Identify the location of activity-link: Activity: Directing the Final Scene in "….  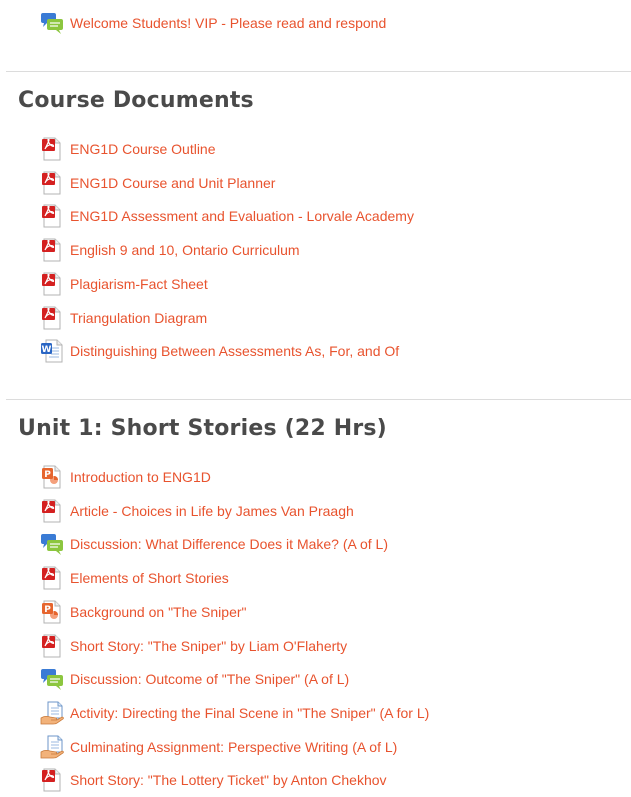
(249, 713).